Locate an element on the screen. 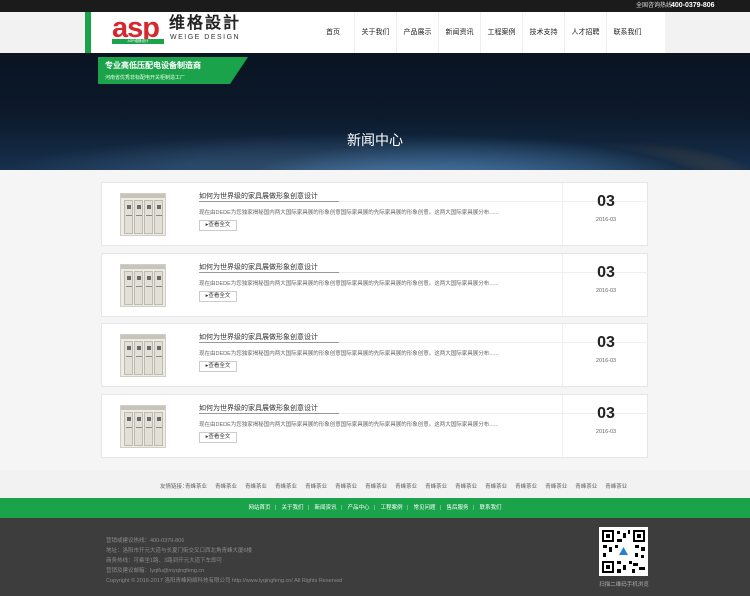 The width and height of the screenshot is (750, 596). friend-links-label: 友情链接： is located at coordinates (174, 487).